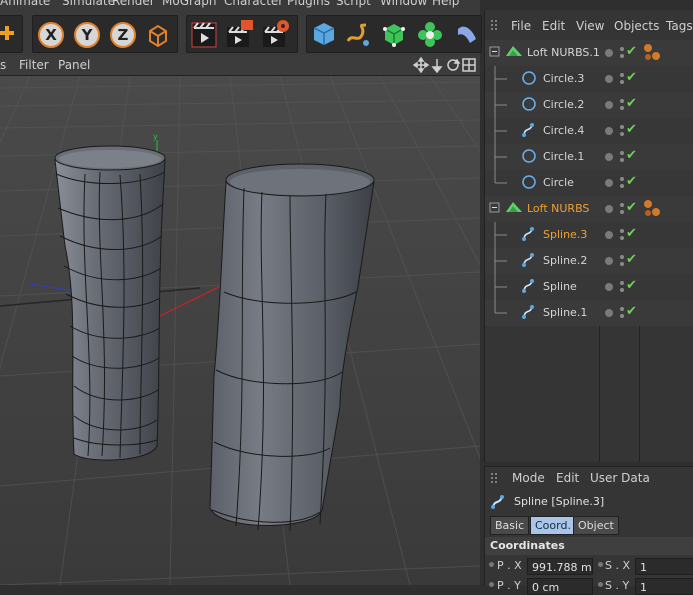 The image size is (693, 595). I want to click on x-axis-button: X, so click(51, 35).